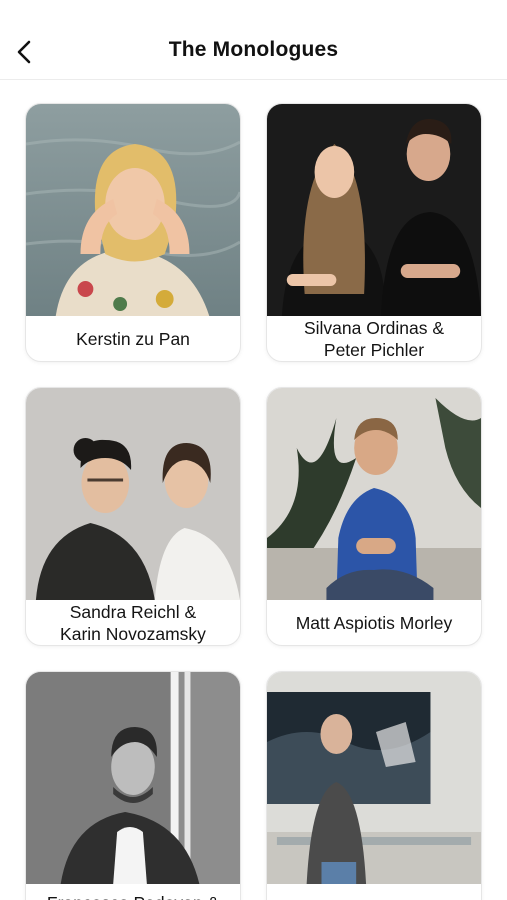 The width and height of the screenshot is (507, 900). Describe the element at coordinates (133, 892) in the screenshot. I see `card-name: Francesco Padovan &` at that location.